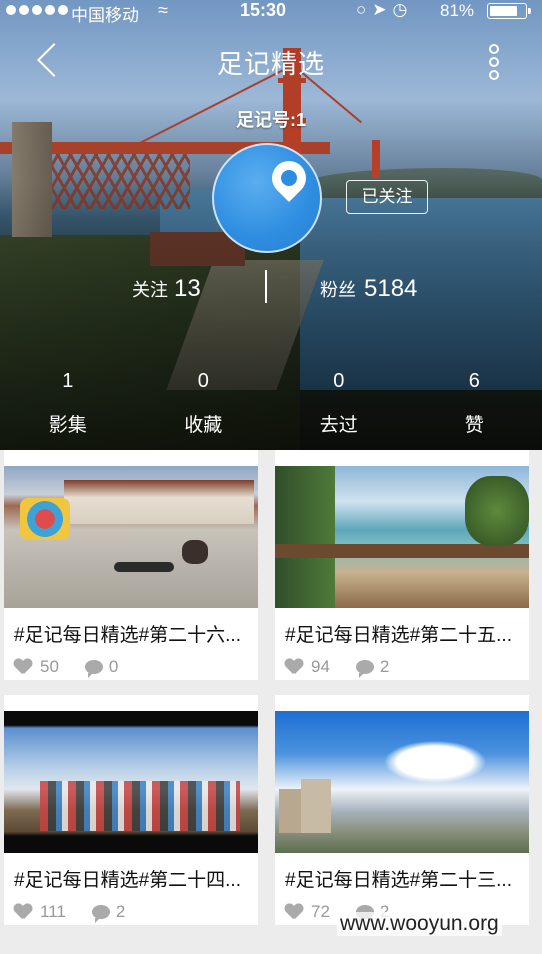  What do you see at coordinates (105, 15) in the screenshot?
I see `carrier-label: 中国移动` at bounding box center [105, 15].